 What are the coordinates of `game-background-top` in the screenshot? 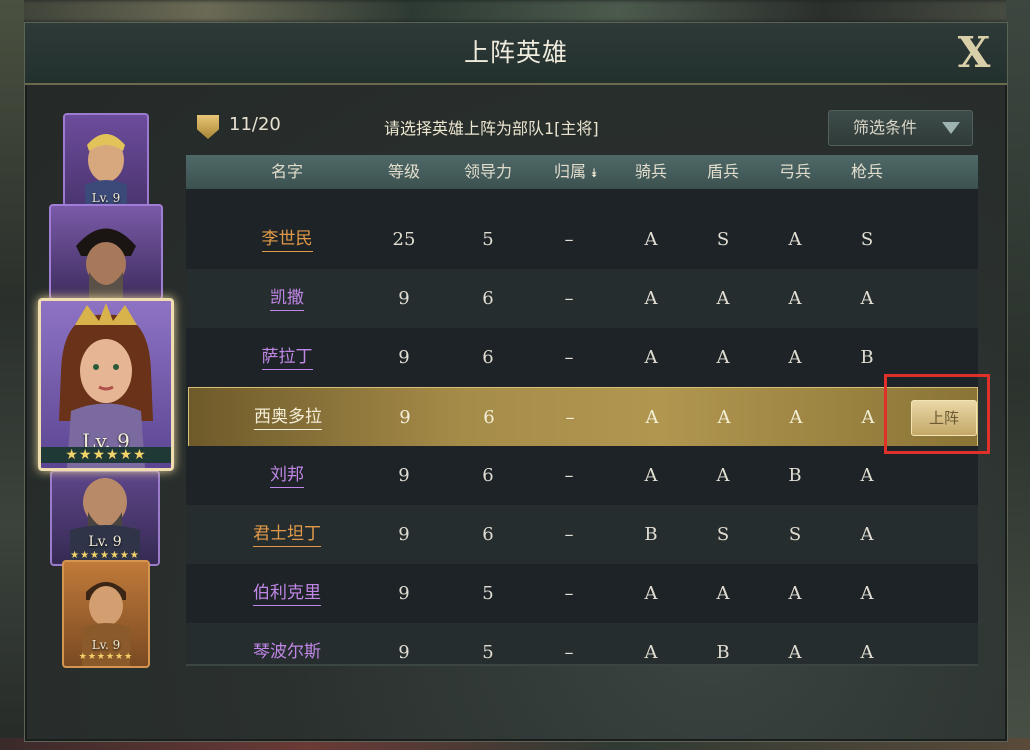 It's located at (515, 11).